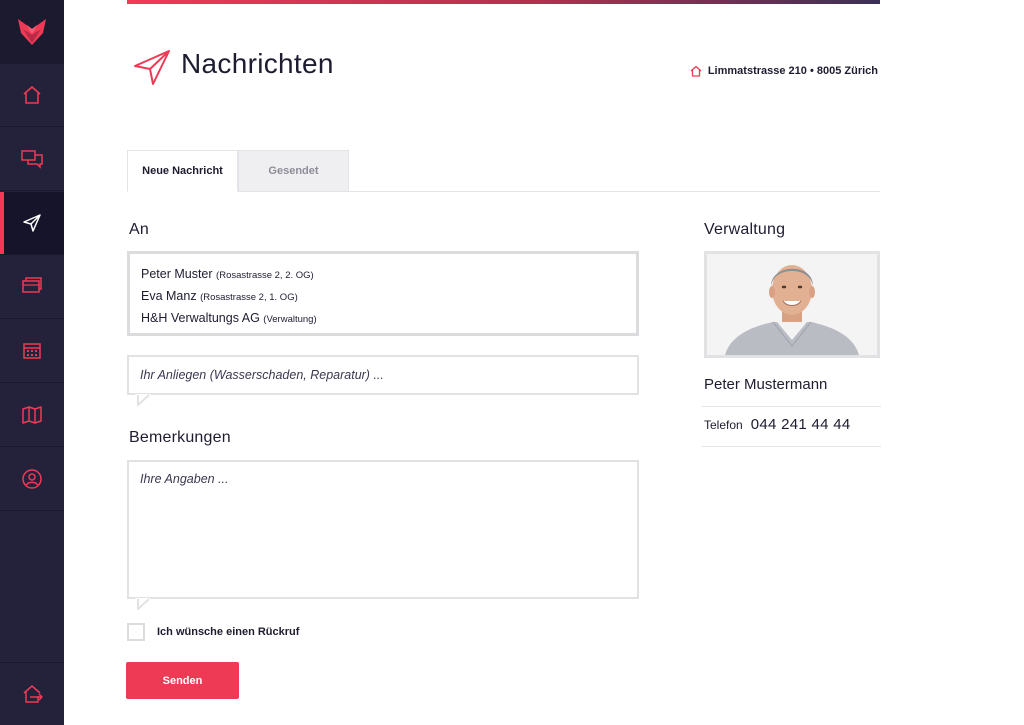 The image size is (1024, 725). I want to click on fox-logo-icon, so click(32, 32).